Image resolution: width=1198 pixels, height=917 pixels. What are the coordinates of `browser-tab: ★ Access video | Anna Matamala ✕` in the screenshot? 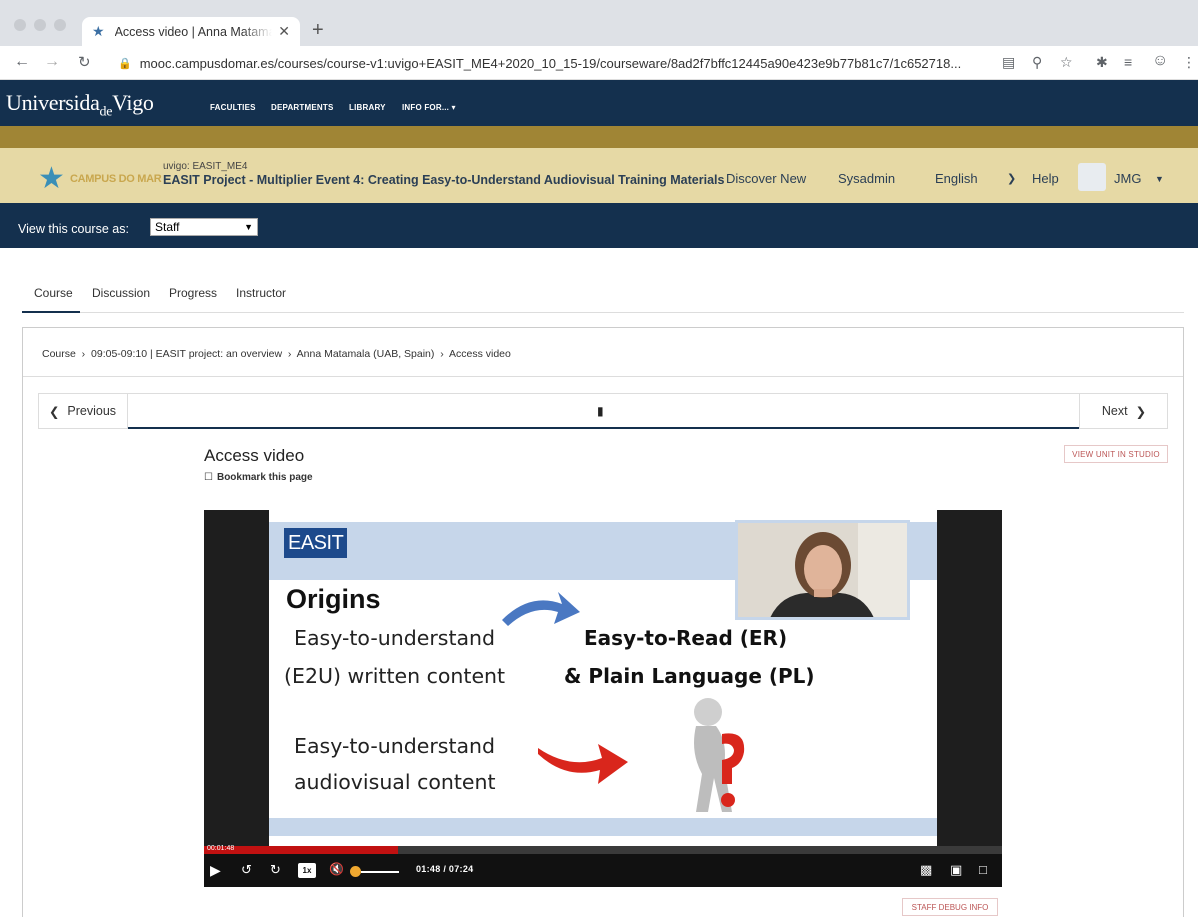 It's located at (191, 31).